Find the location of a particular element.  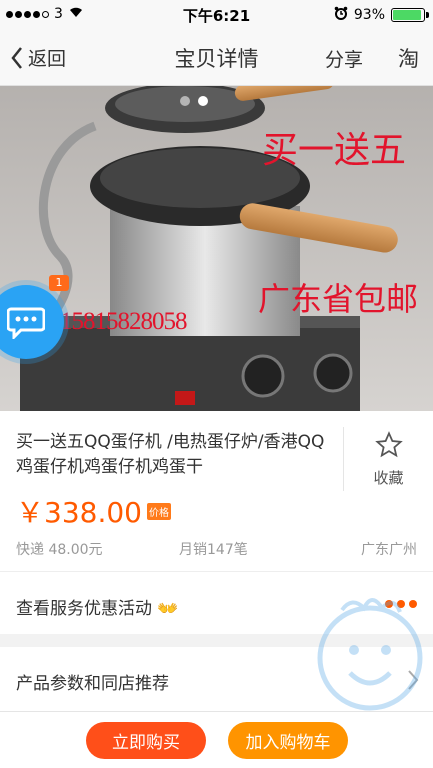

chat-badge: 1 is located at coordinates (59, 283).